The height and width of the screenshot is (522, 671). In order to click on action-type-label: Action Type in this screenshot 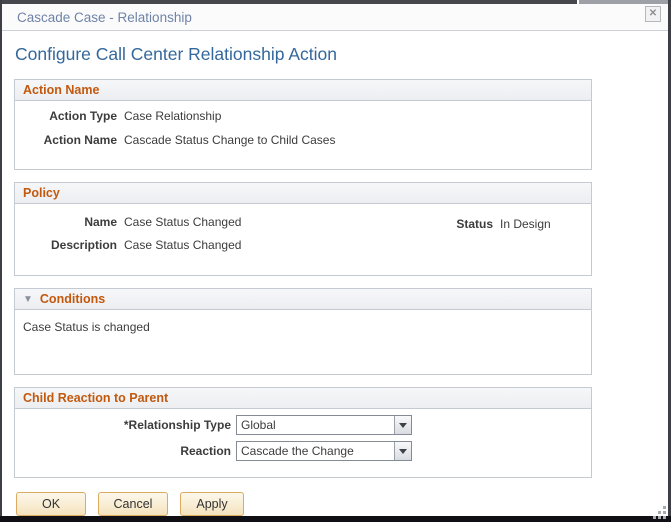, I will do `click(83, 116)`.